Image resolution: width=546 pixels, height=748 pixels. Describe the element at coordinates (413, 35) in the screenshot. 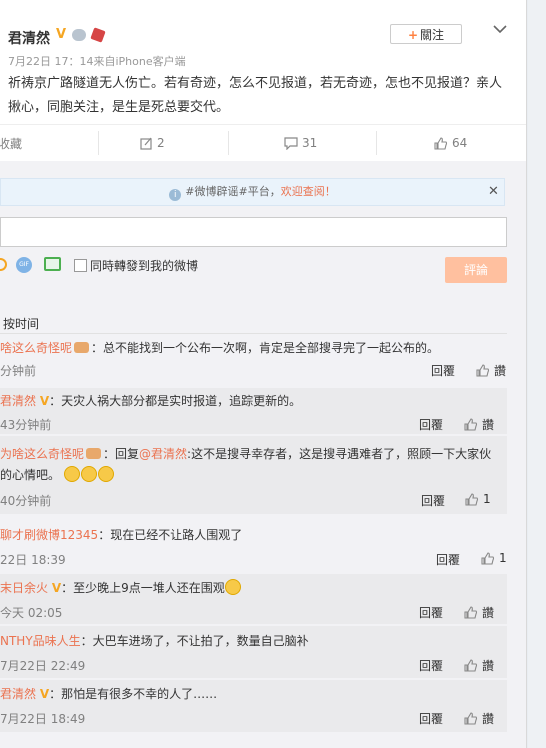

I see `plus-icon: +` at that location.